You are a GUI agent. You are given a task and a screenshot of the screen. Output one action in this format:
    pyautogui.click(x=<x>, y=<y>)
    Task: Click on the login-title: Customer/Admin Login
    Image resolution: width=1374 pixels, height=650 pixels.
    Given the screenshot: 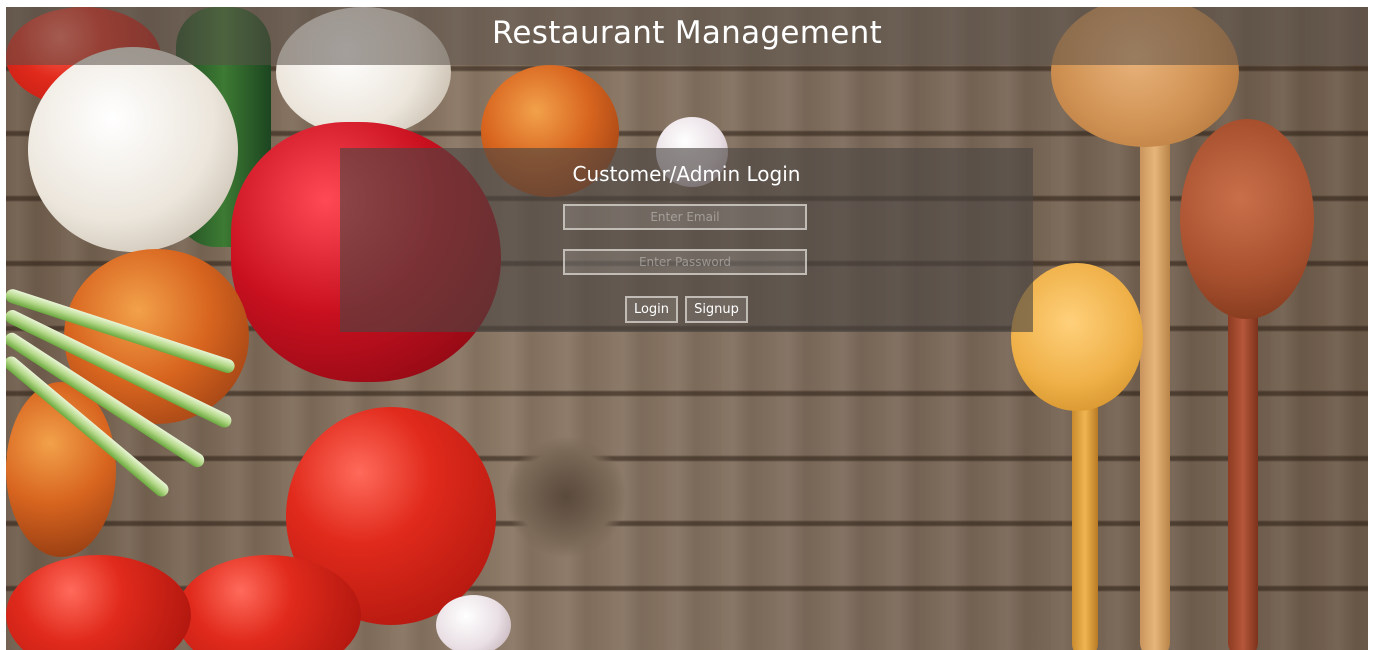 What is the action you would take?
    pyautogui.click(x=686, y=174)
    